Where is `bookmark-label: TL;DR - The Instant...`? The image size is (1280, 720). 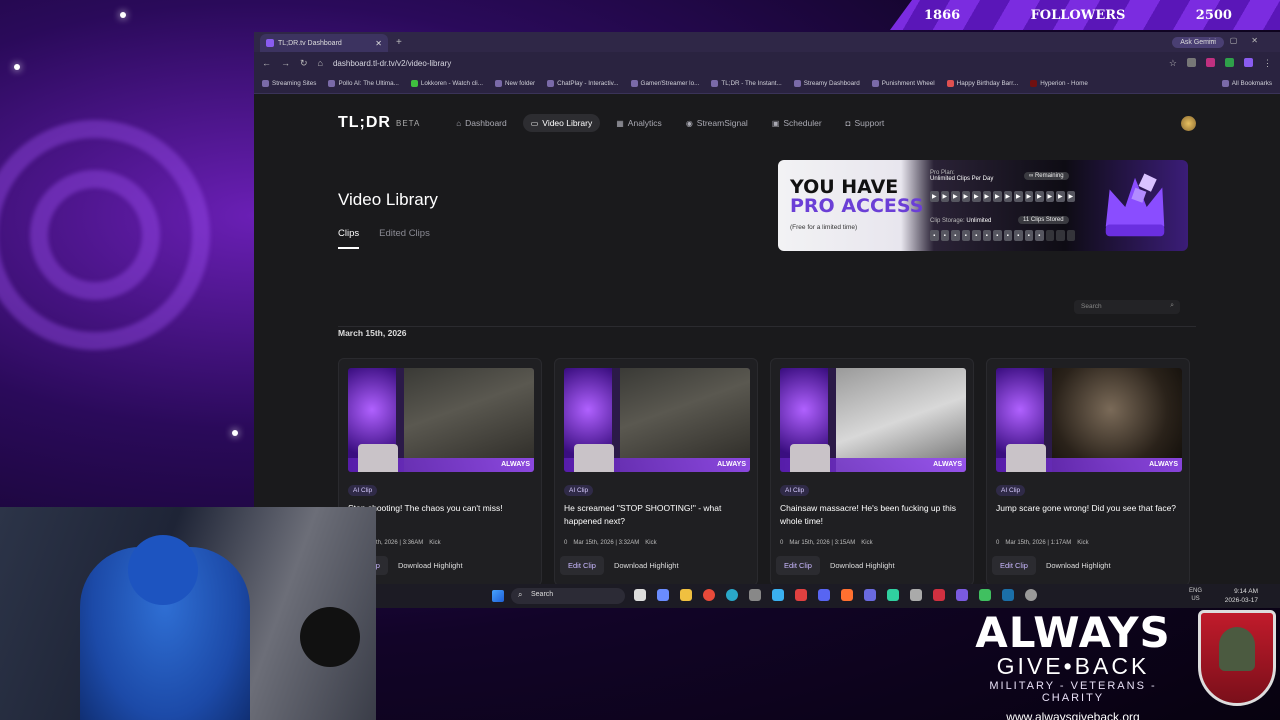 bookmark-label: TL;DR - The Instant... is located at coordinates (751, 83).